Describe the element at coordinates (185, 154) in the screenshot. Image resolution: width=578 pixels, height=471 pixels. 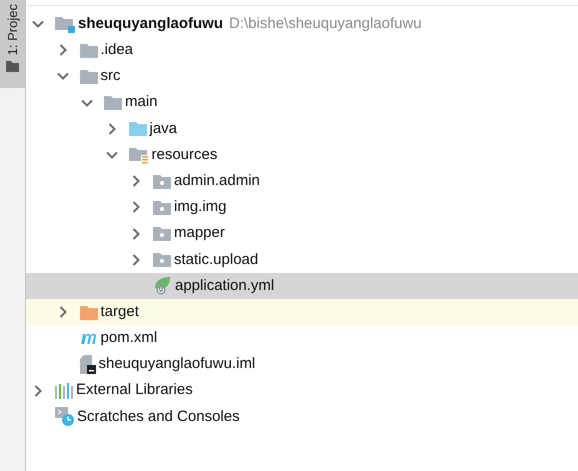
I see `tree-label: resources` at that location.